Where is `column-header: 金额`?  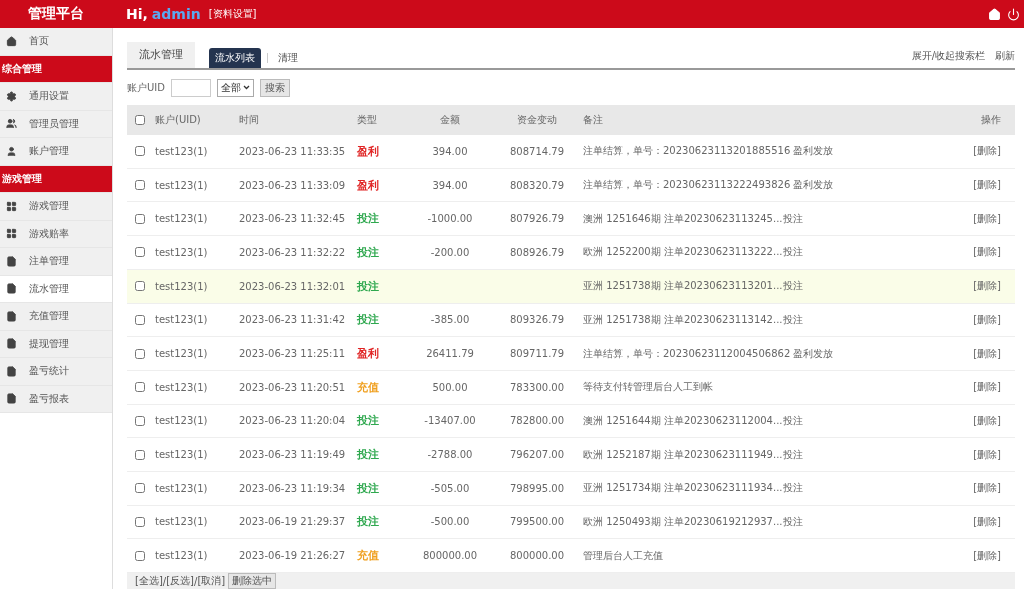
column-header: 金额 is located at coordinates (450, 120).